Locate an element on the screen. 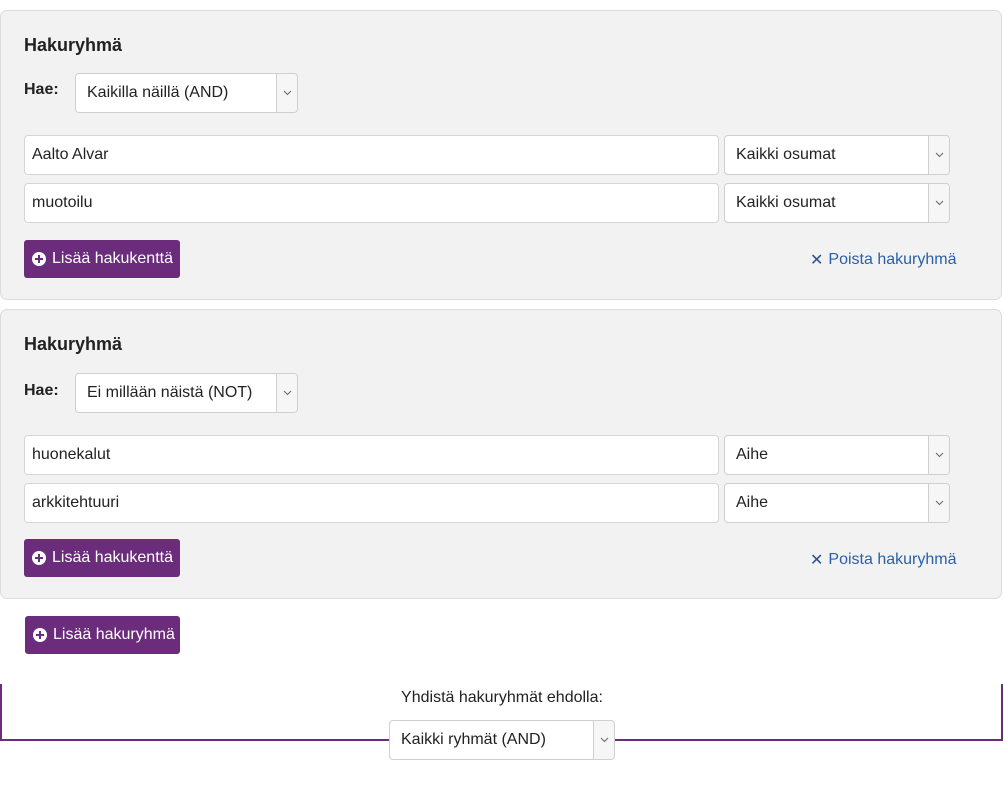  combine-groups-select: Kaikki ryhmät (AND) is located at coordinates (502, 740).